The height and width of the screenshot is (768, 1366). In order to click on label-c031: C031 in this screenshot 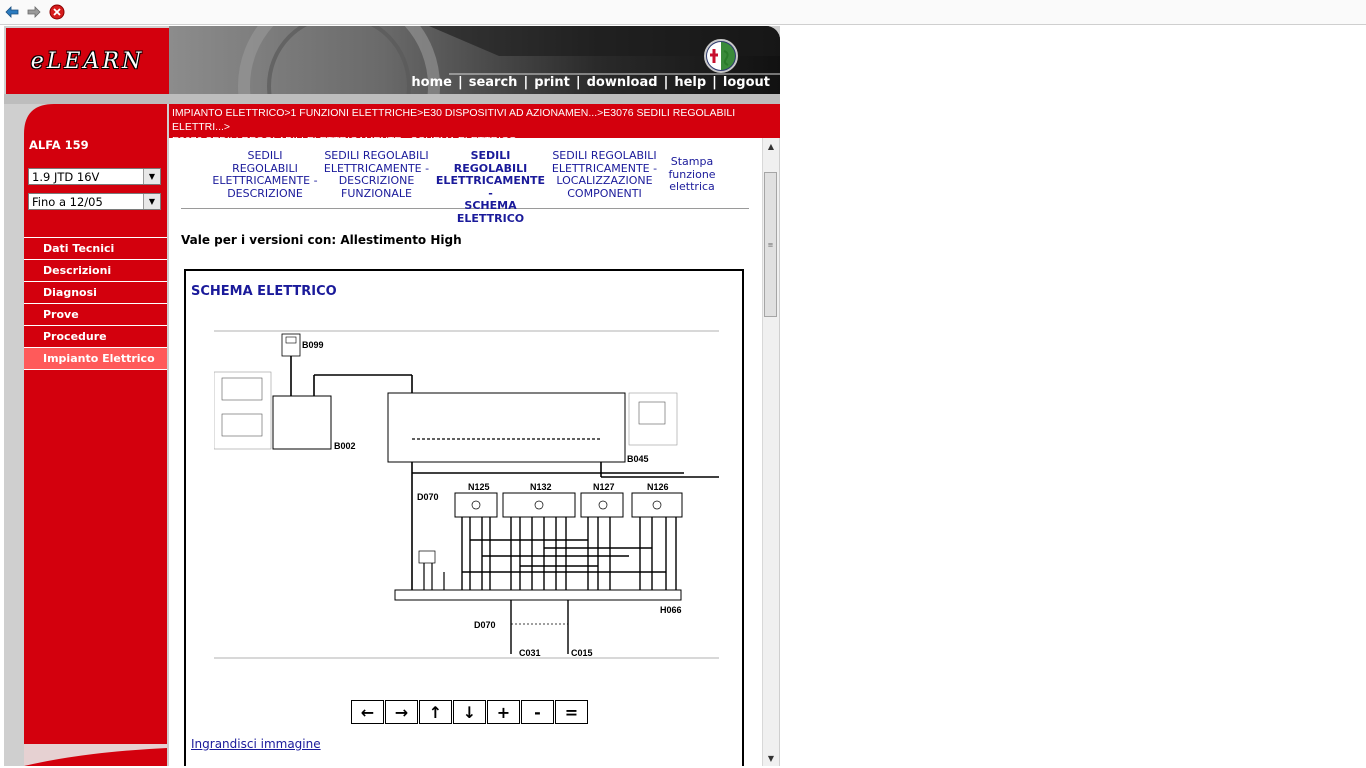, I will do `click(530, 653)`.